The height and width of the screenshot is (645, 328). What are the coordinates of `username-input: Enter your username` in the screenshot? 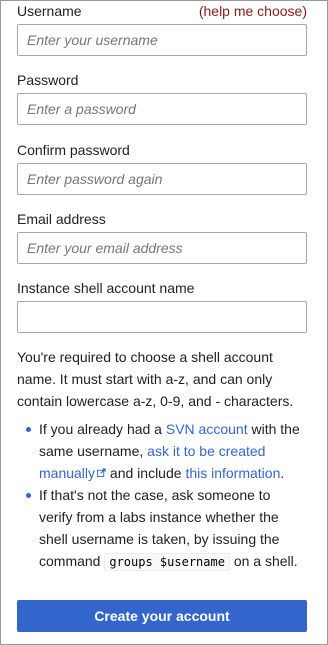 It's located at (162, 40).